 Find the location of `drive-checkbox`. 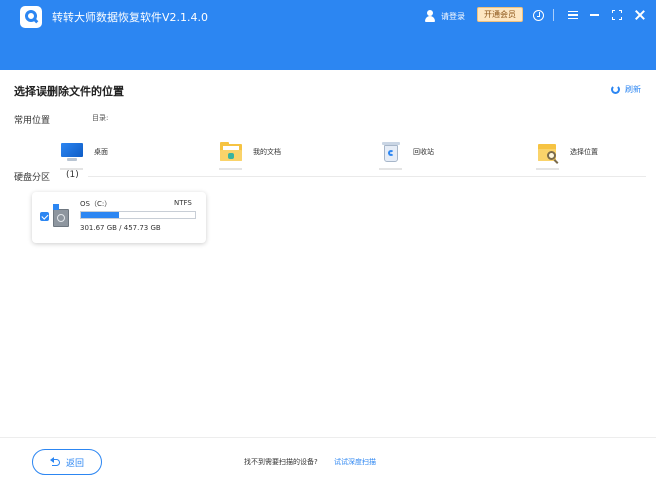

drive-checkbox is located at coordinates (44, 216).